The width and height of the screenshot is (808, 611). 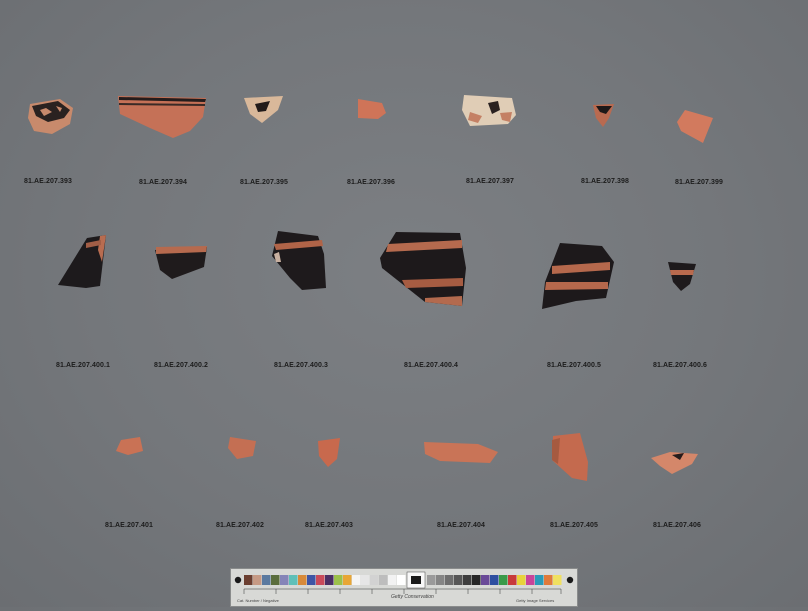 What do you see at coordinates (83, 365) in the screenshot?
I see `label-400-1: 81.AE.207.400.1` at bounding box center [83, 365].